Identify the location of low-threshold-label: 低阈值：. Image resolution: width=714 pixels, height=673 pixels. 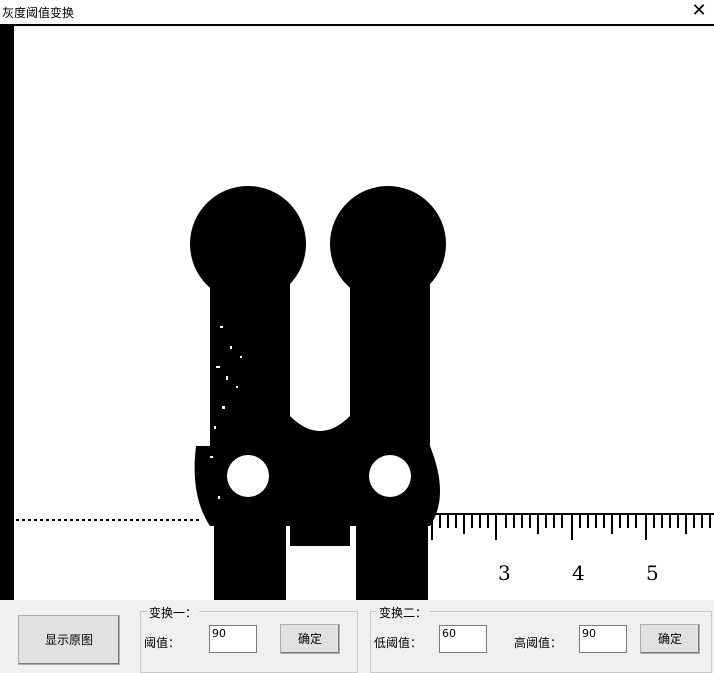
(398, 643).